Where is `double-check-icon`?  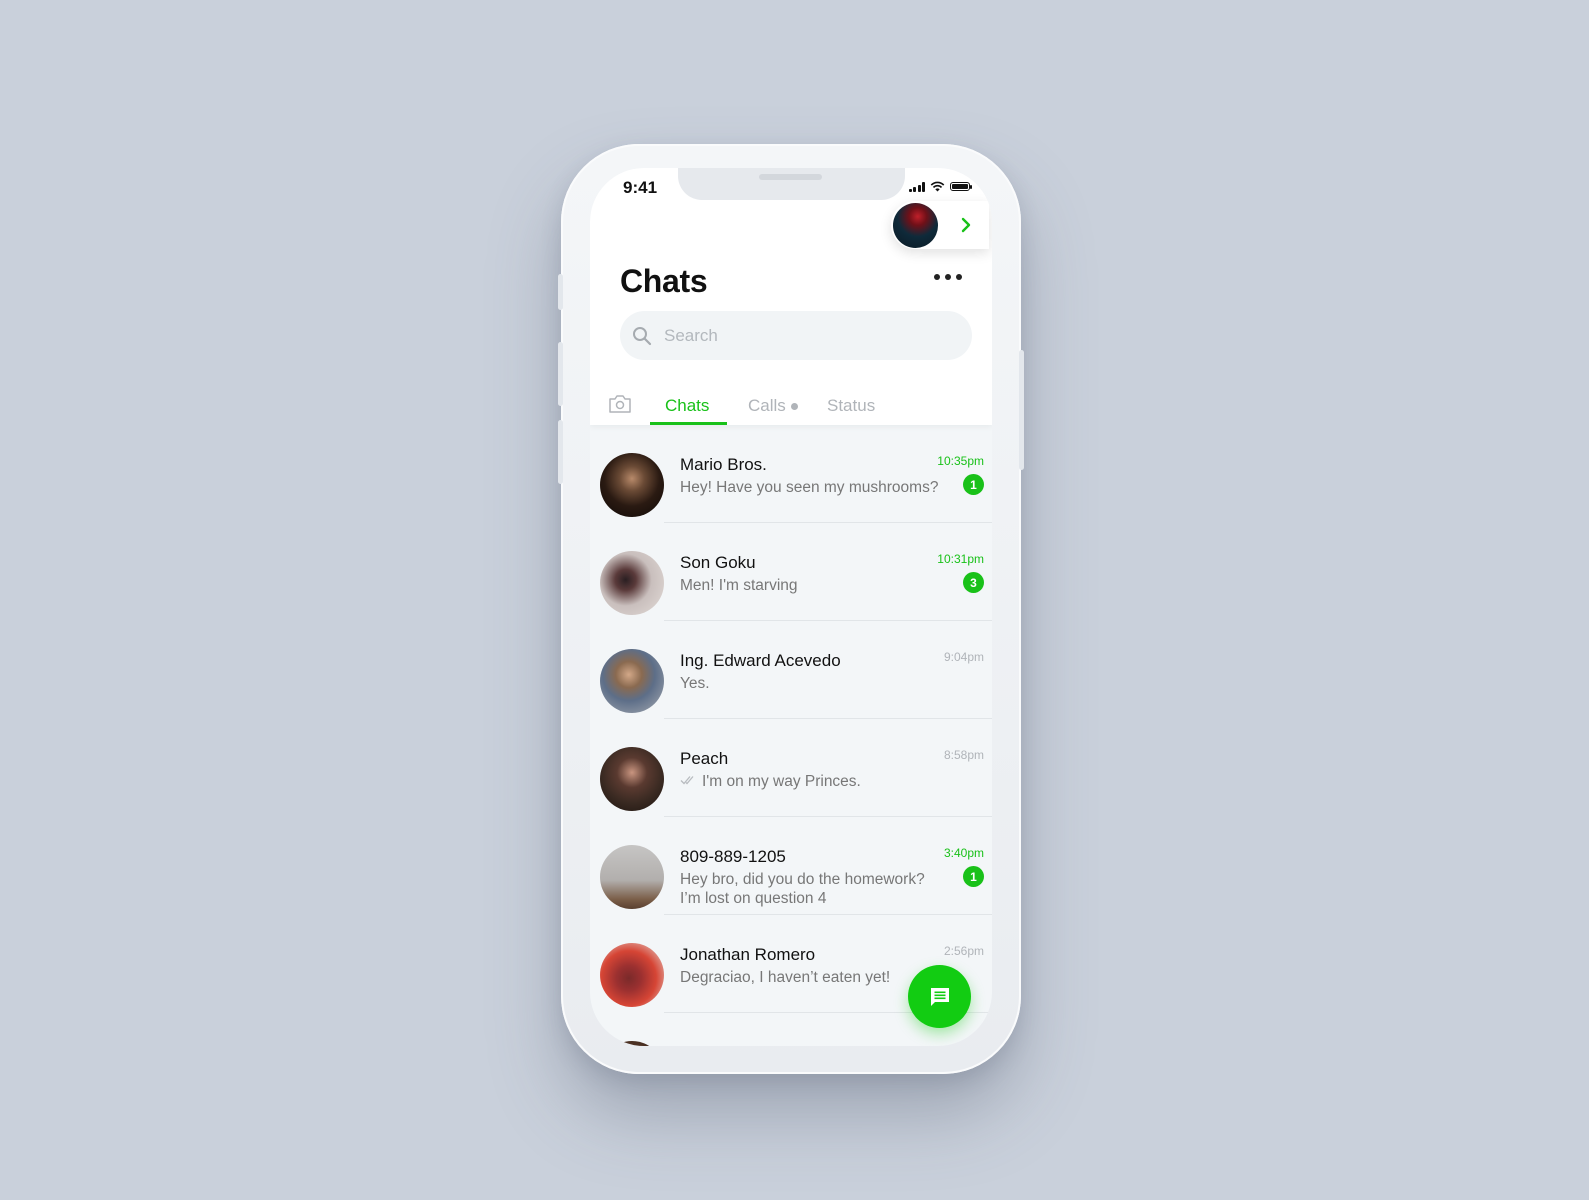
double-check-icon is located at coordinates (687, 780).